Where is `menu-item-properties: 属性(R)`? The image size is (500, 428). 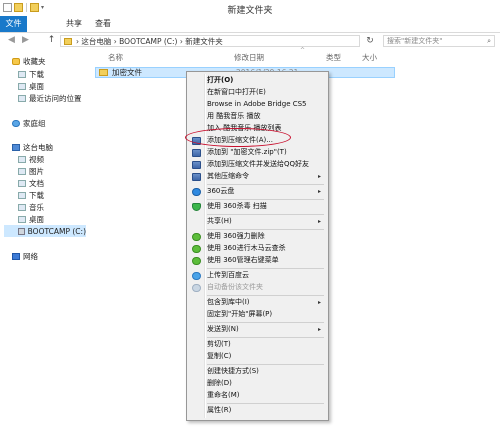
menu-item-properties: 属性(R) is located at coordinates (257, 410).